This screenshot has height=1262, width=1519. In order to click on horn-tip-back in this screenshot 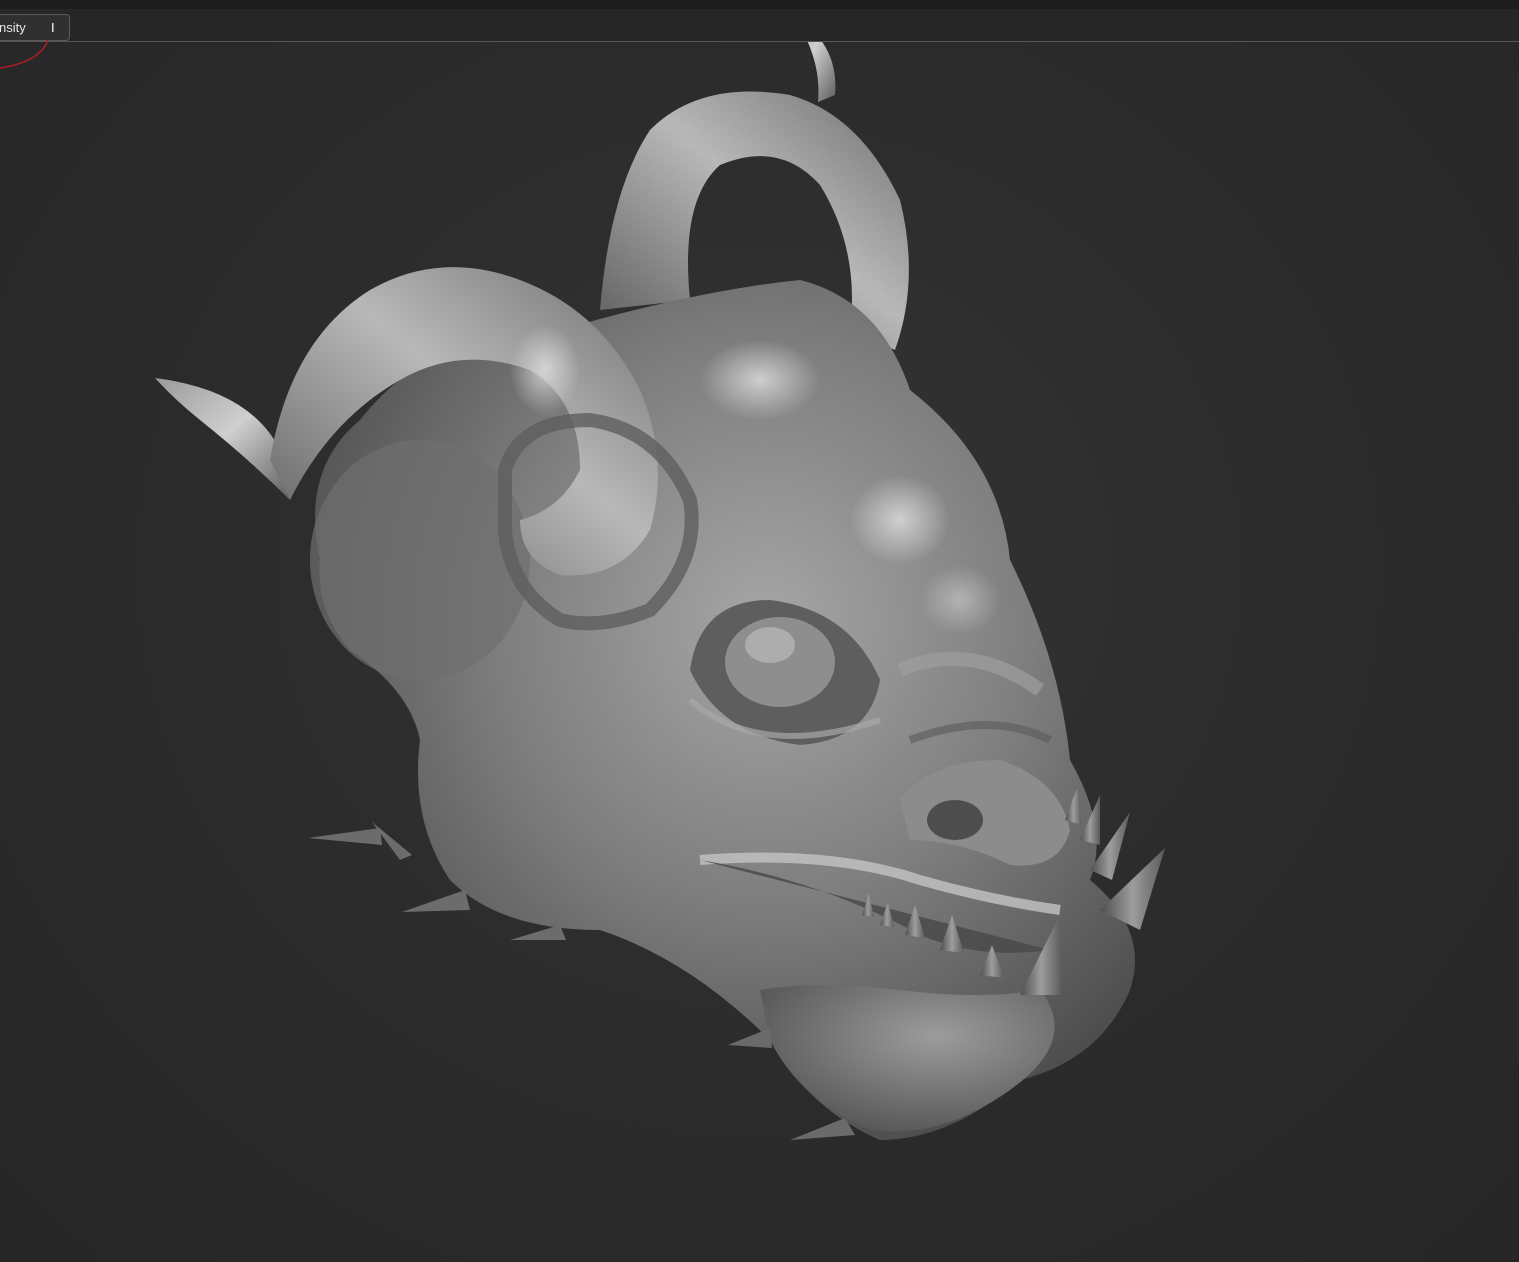, I will do `click(821, 72)`.